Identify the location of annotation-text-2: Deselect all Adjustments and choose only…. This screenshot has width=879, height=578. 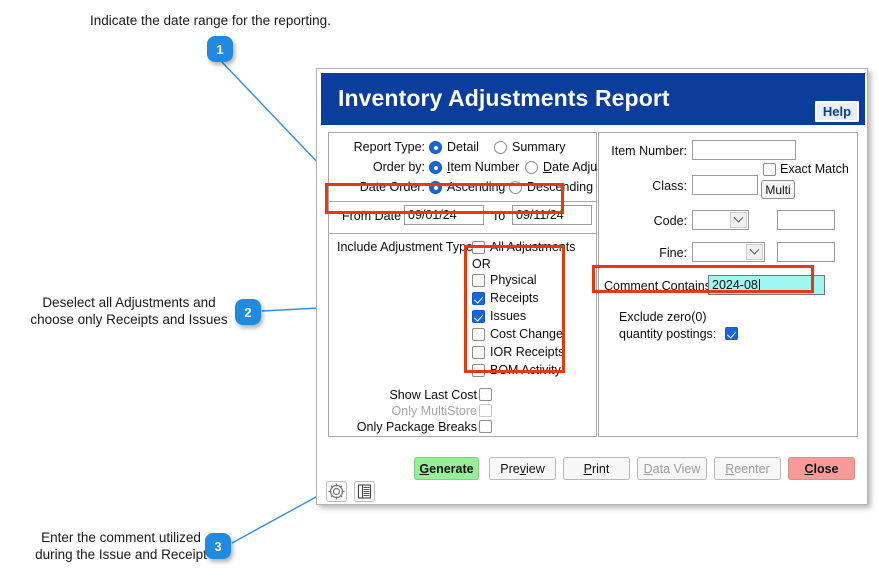
(129, 311).